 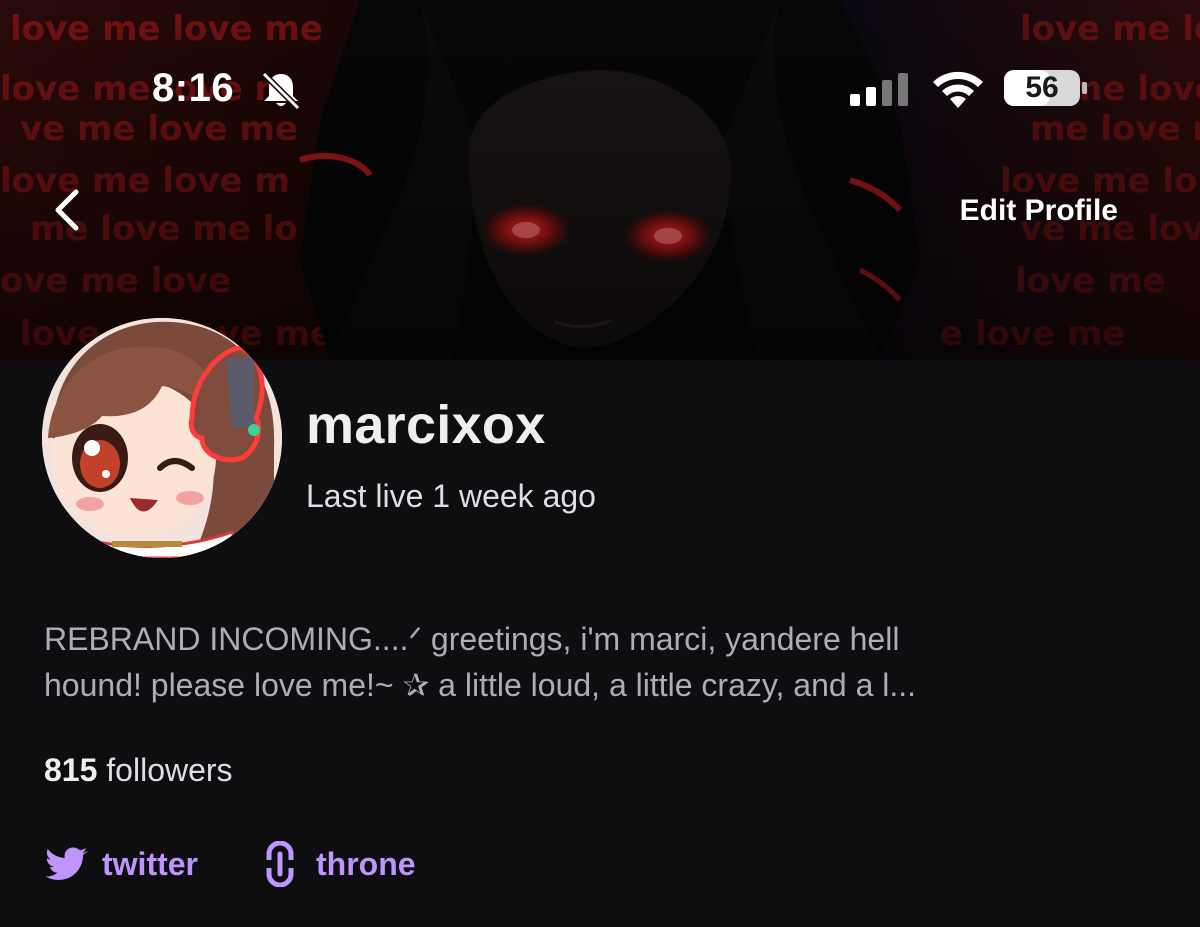 I want to click on avatar-illustration, so click(x=162, y=438).